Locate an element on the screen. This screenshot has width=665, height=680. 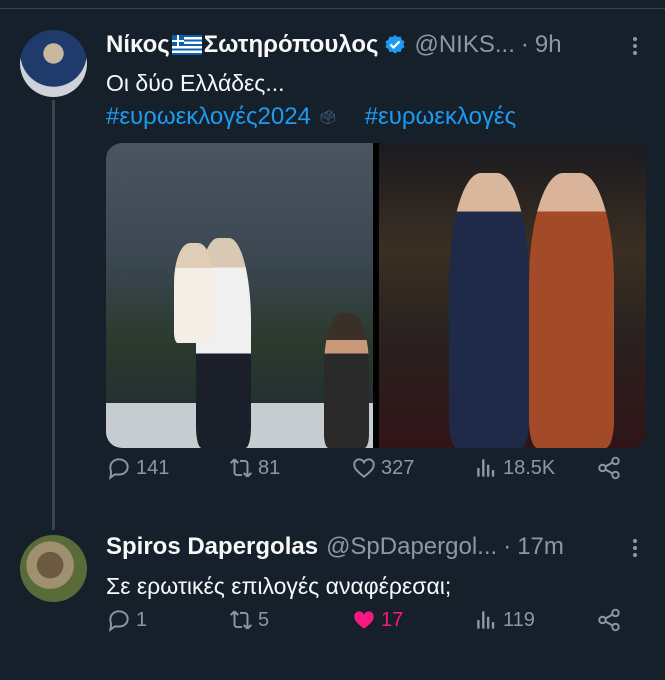
tweet-timestamp: 9h is located at coordinates (548, 45).